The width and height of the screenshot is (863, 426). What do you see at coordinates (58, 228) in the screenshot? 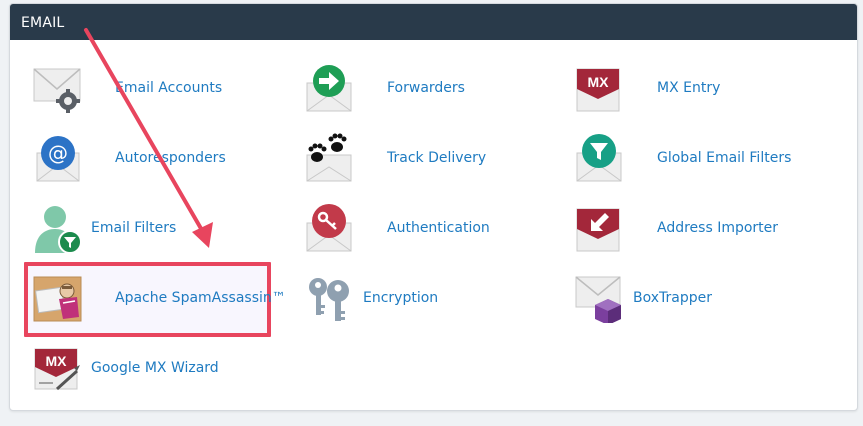
I see `user-filter-icon` at bounding box center [58, 228].